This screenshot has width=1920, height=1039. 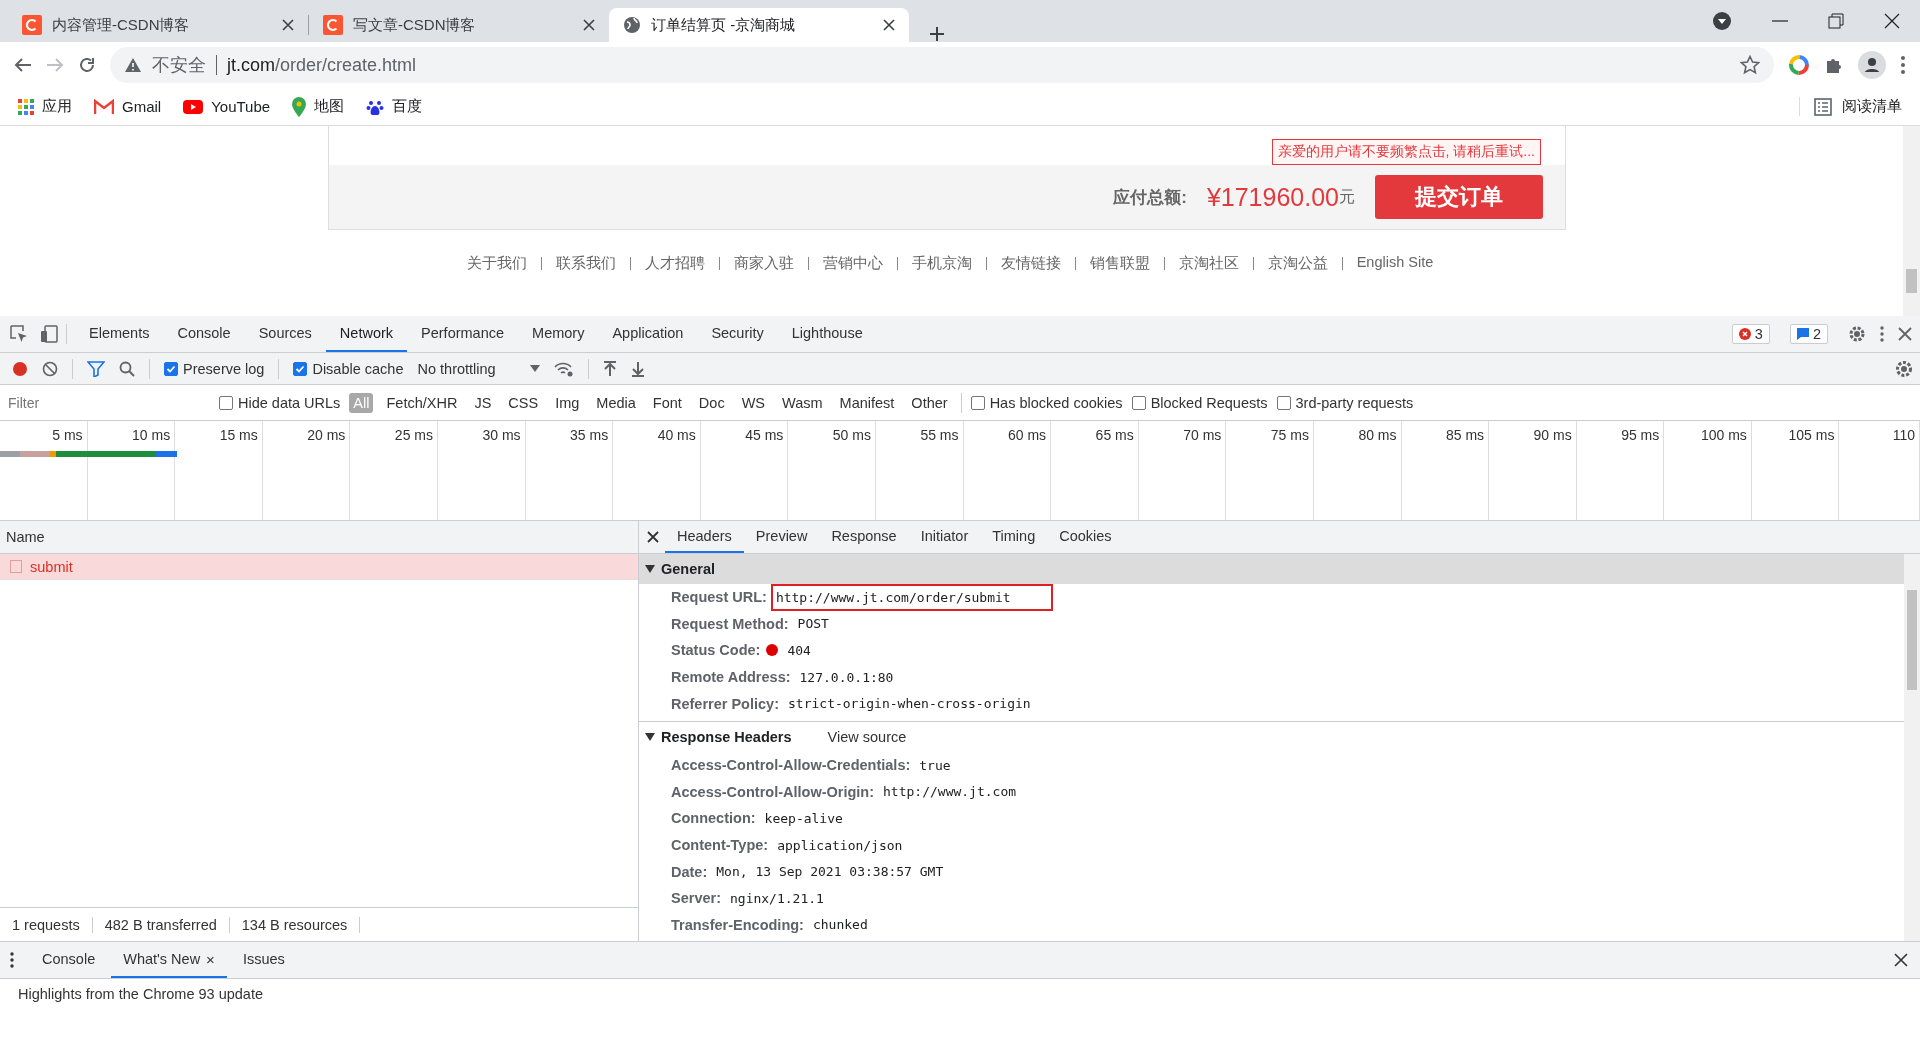 What do you see at coordinates (713, 818) in the screenshot?
I see `header-name: Connection:` at bounding box center [713, 818].